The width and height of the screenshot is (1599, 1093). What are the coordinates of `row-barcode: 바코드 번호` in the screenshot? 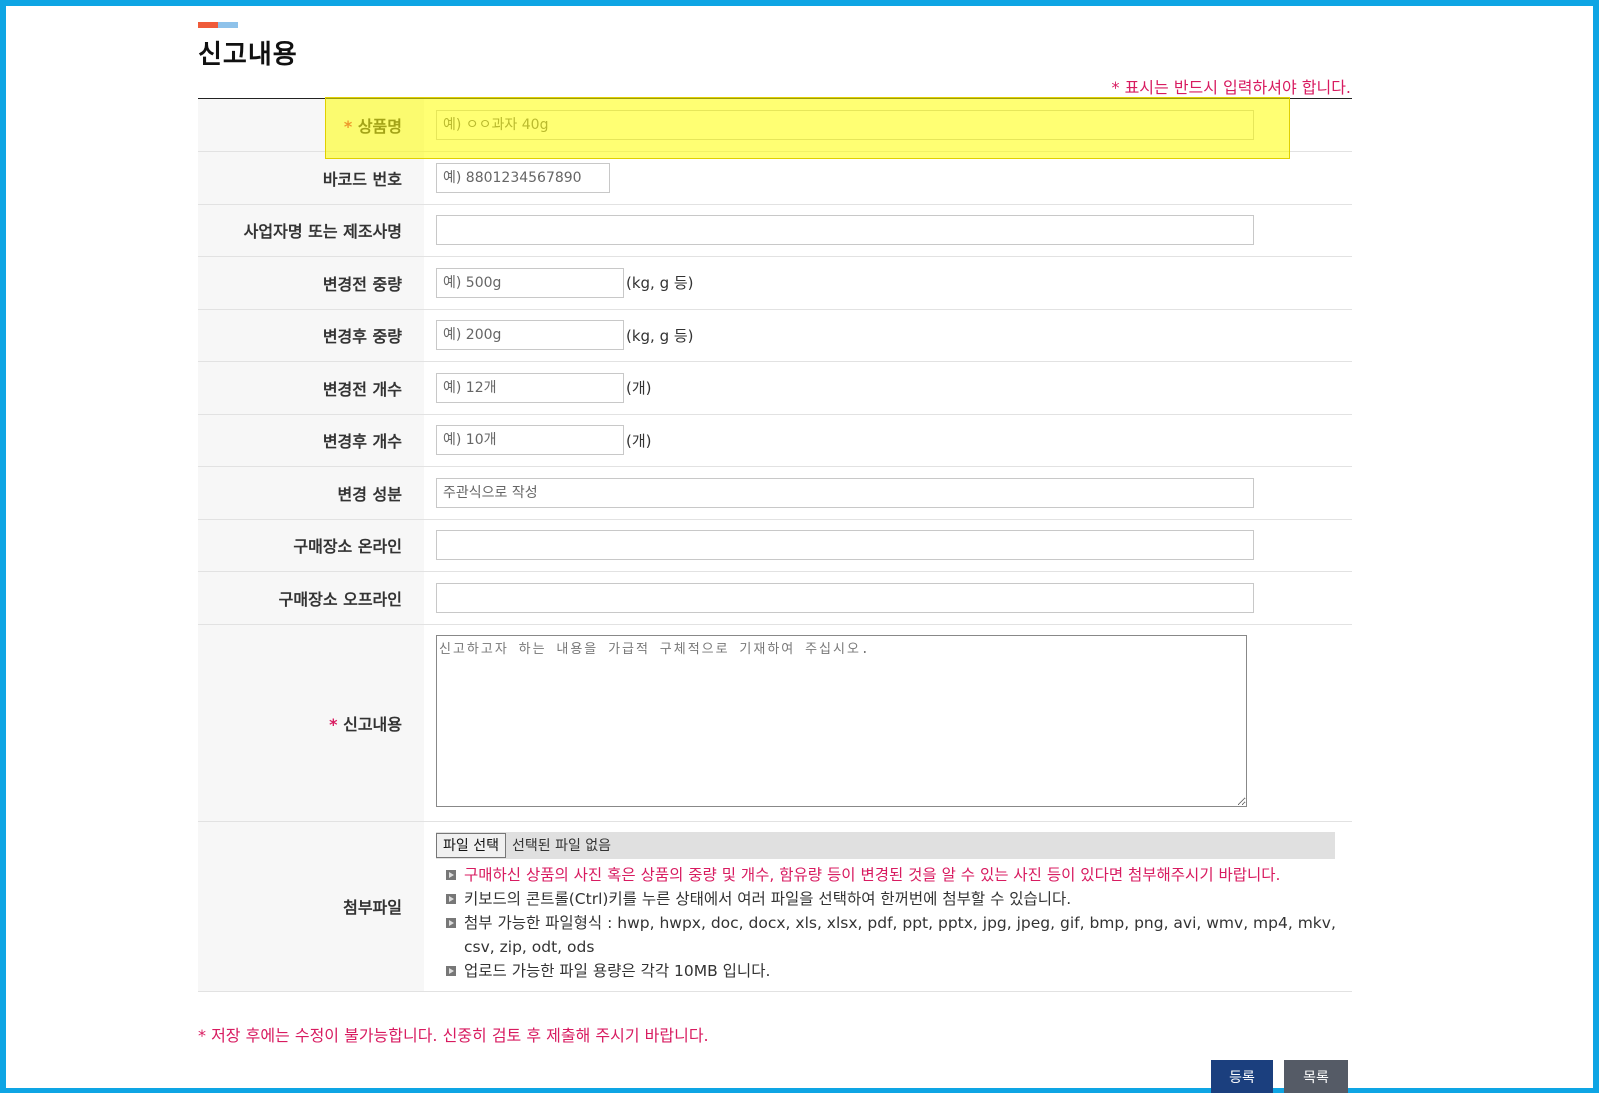 It's located at (775, 178).